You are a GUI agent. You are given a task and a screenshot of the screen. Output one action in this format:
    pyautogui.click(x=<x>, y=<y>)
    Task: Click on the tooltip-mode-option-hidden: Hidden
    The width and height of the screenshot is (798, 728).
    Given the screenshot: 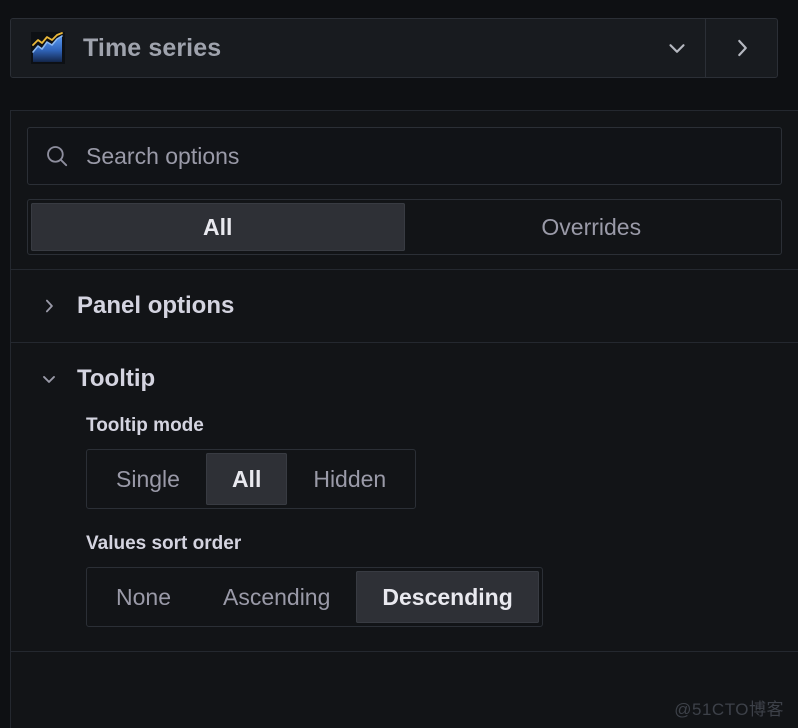 What is the action you would take?
    pyautogui.click(x=349, y=479)
    